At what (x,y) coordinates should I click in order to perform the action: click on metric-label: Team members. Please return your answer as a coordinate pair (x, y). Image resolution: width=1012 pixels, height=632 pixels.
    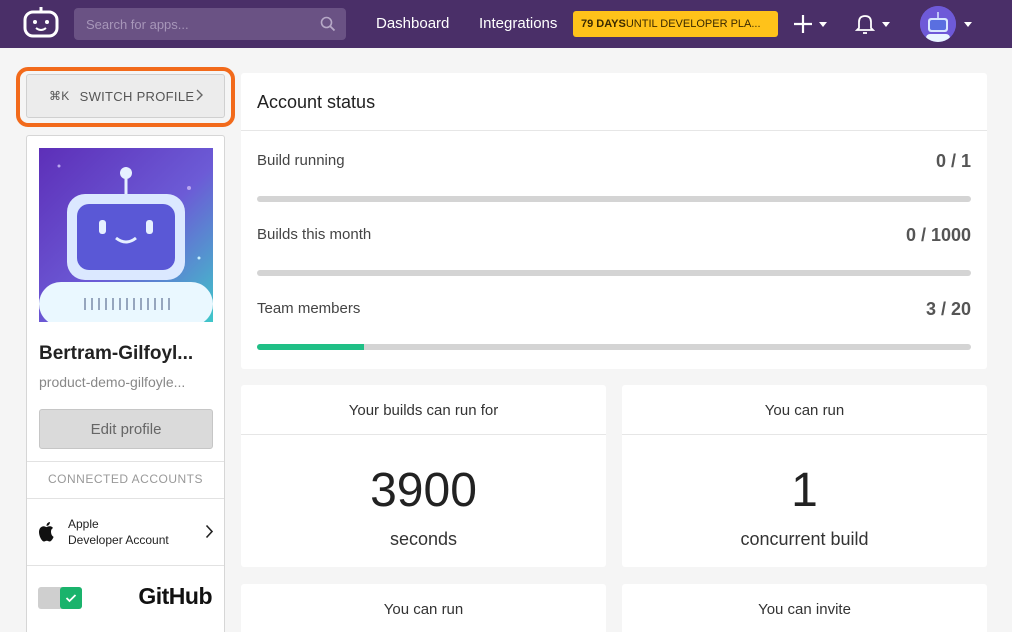
    Looking at the image, I should click on (309, 308).